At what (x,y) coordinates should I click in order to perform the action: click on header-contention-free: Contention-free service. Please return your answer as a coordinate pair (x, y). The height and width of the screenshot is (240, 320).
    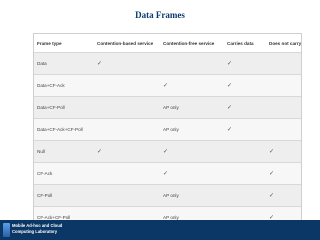
    Looking at the image, I should click on (192, 43).